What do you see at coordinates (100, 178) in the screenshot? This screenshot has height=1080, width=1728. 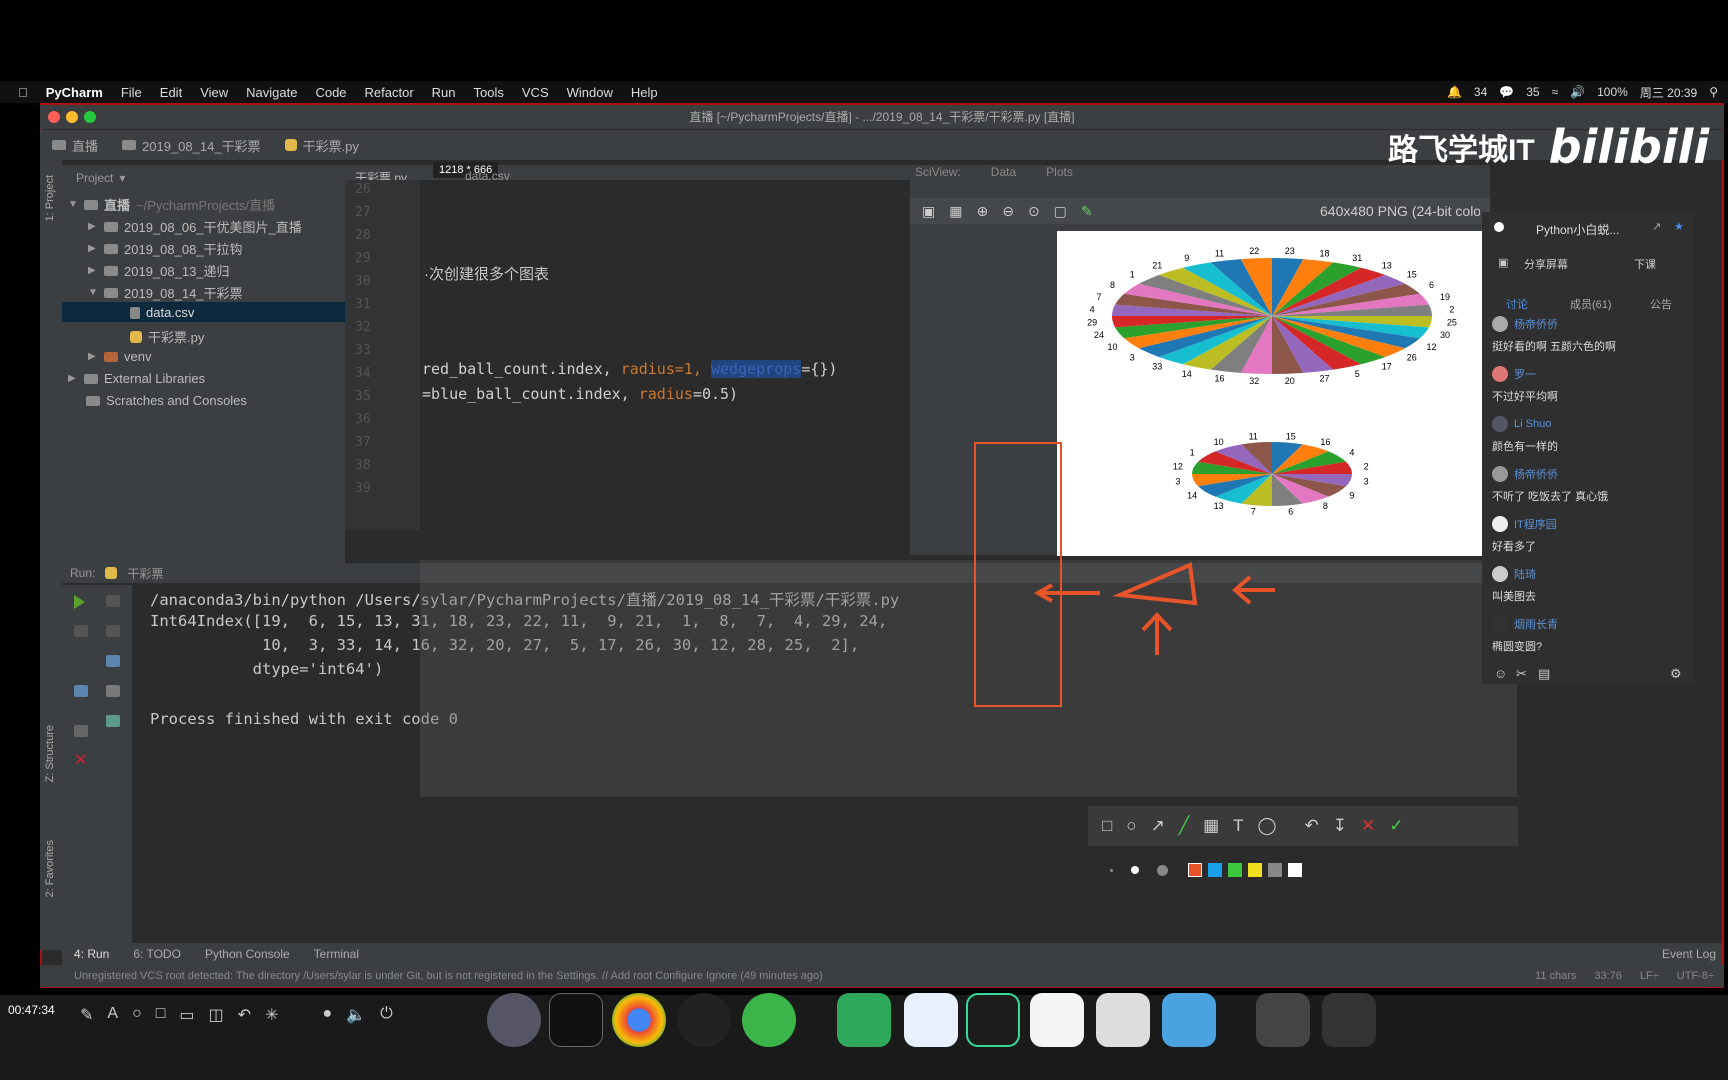 I see `project-panel-header: Project ▾` at bounding box center [100, 178].